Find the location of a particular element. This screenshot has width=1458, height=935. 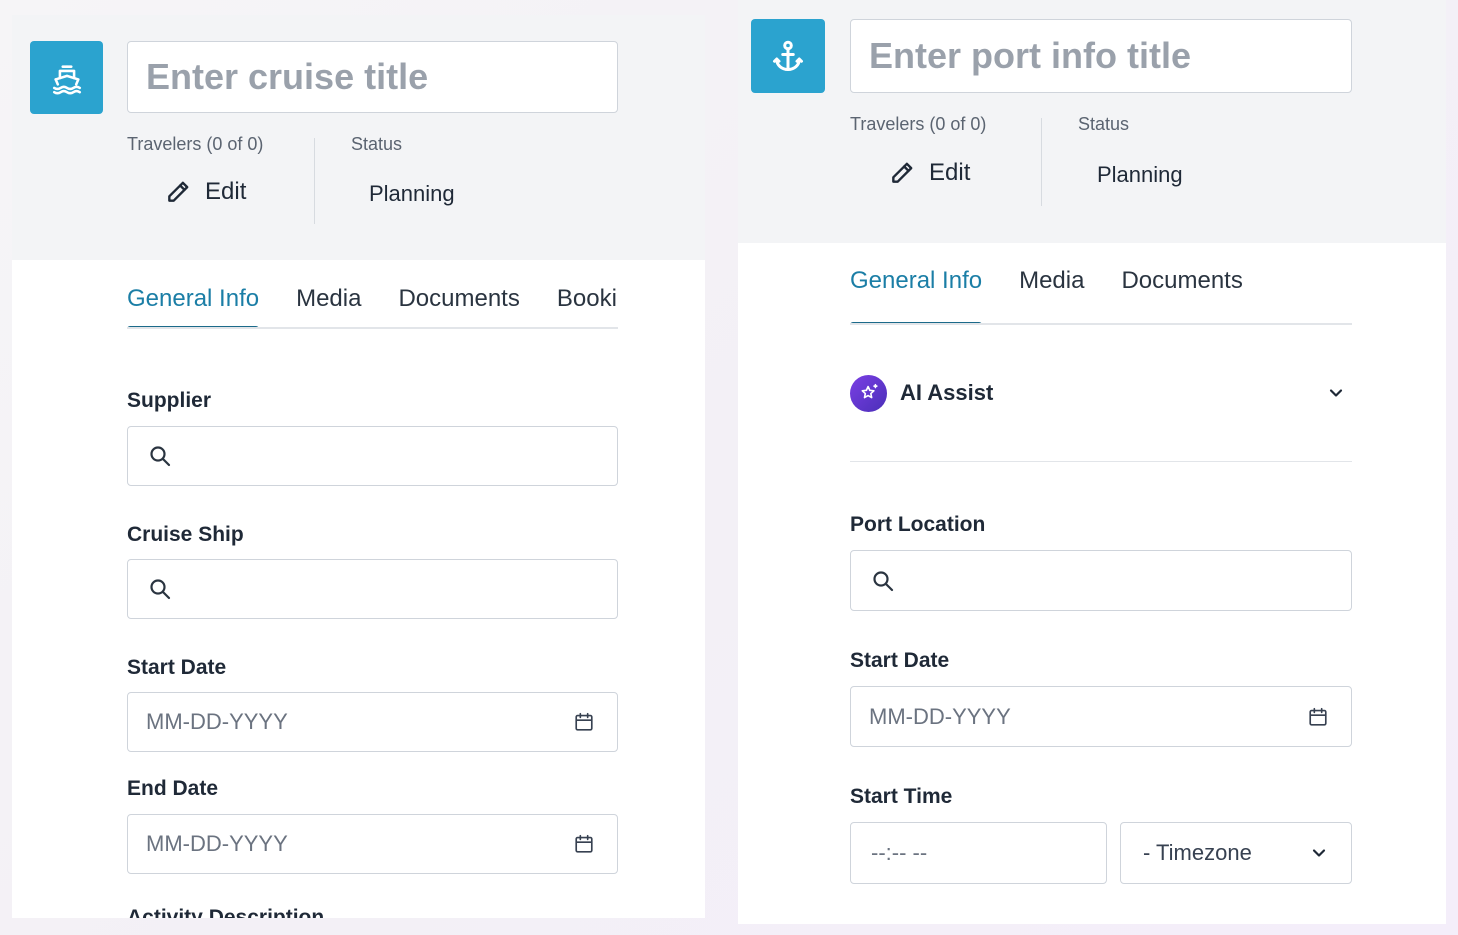

port-location-label: Port Location is located at coordinates (918, 524).